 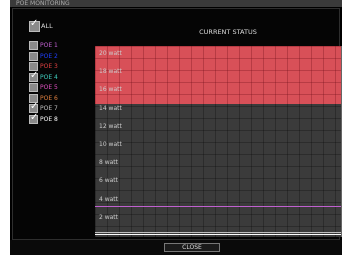 I want to click on y-tick-label: 20 watt, so click(x=110, y=53).